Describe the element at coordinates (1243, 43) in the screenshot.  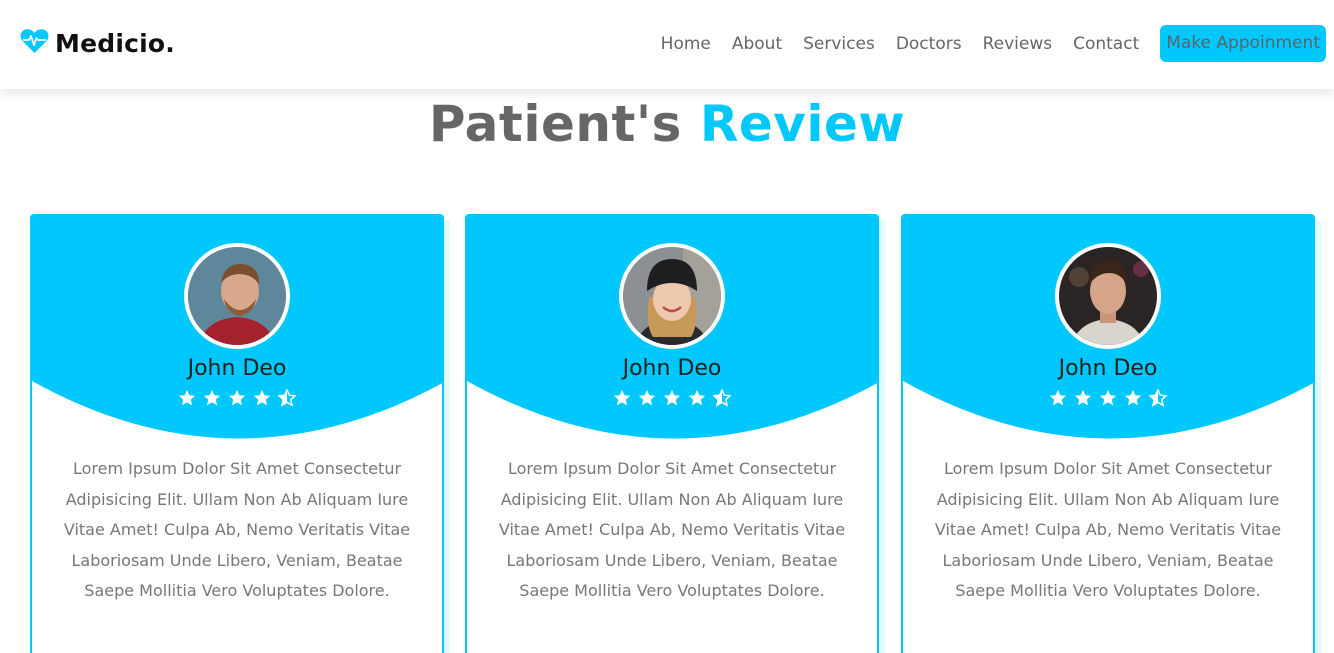
I see `make-appointment-button: Make Appoinment` at that location.